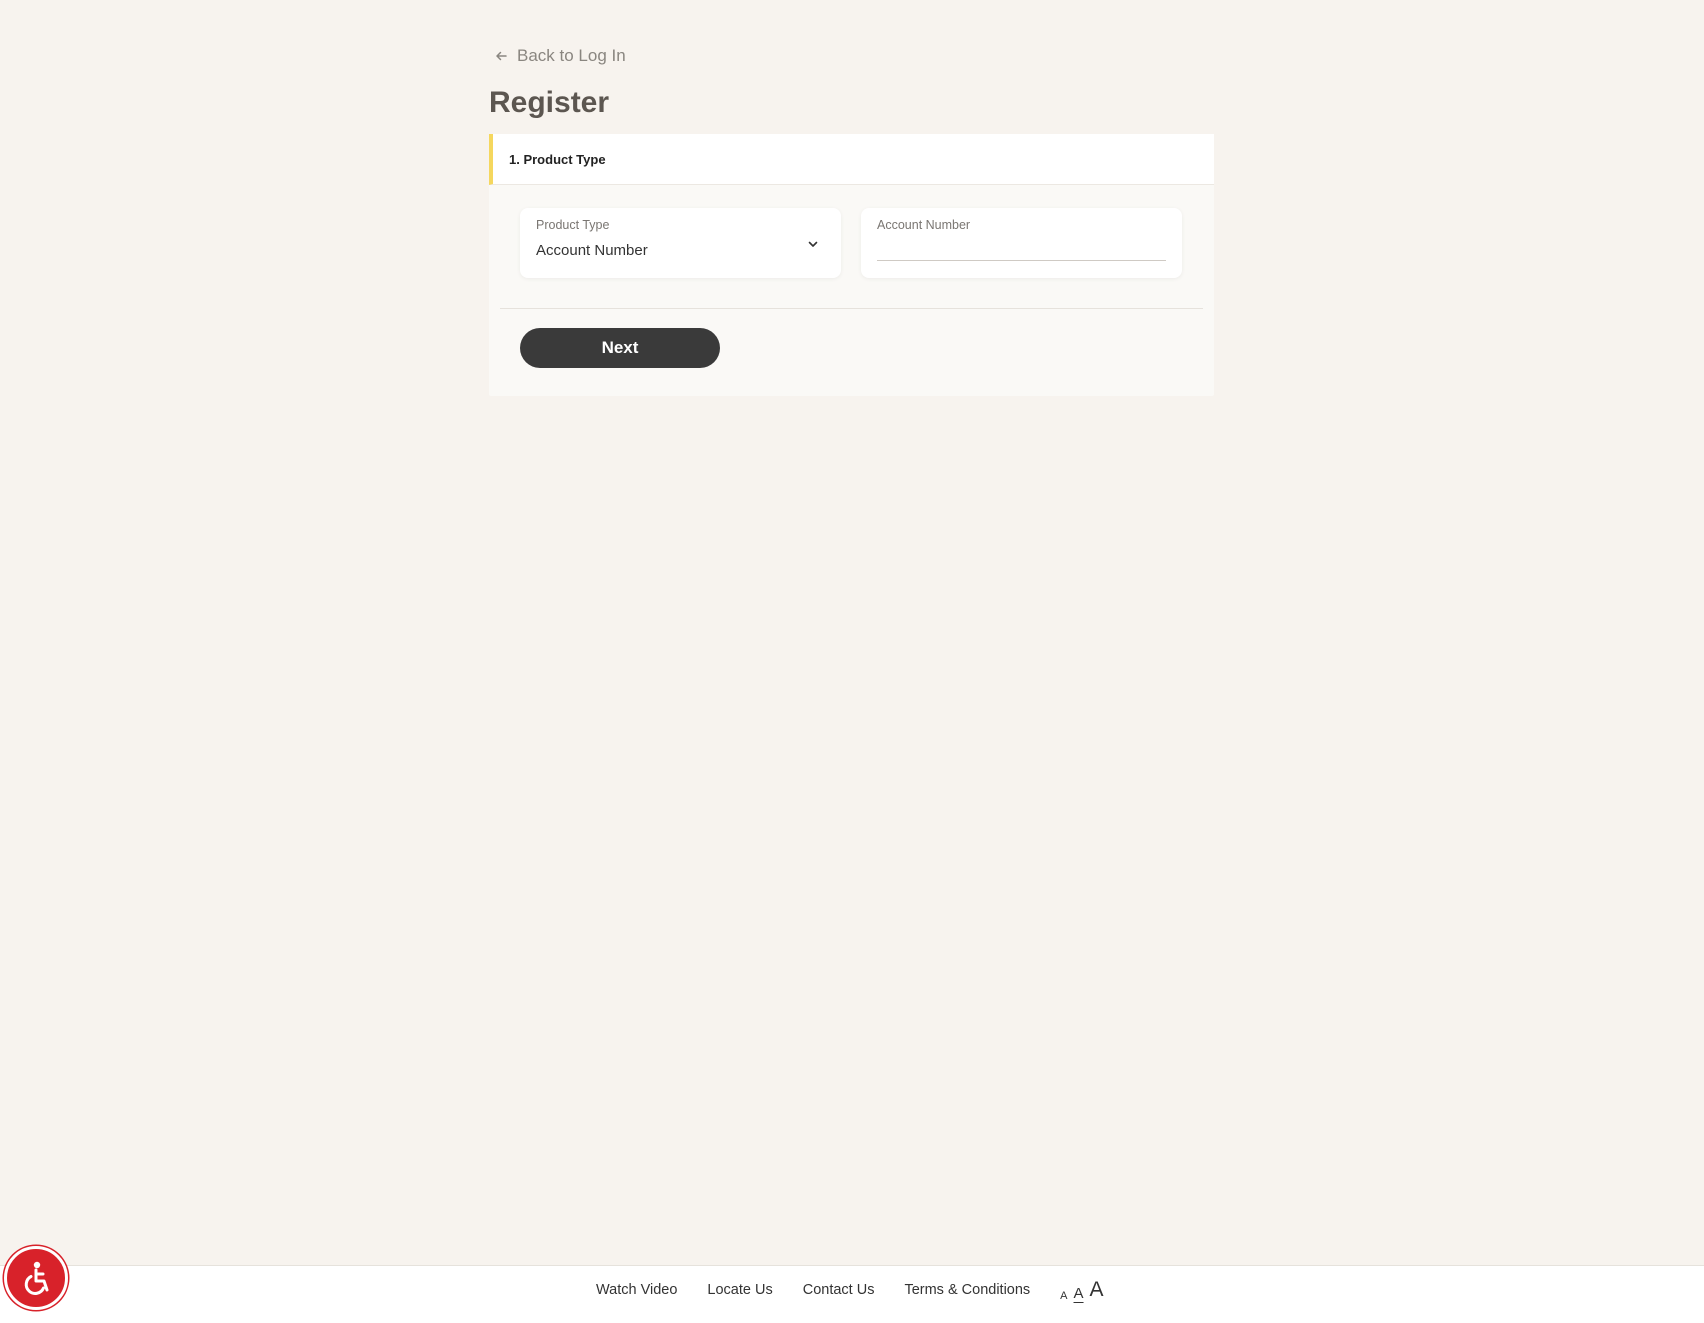  I want to click on account-number-field: Account Number, so click(1021, 243).